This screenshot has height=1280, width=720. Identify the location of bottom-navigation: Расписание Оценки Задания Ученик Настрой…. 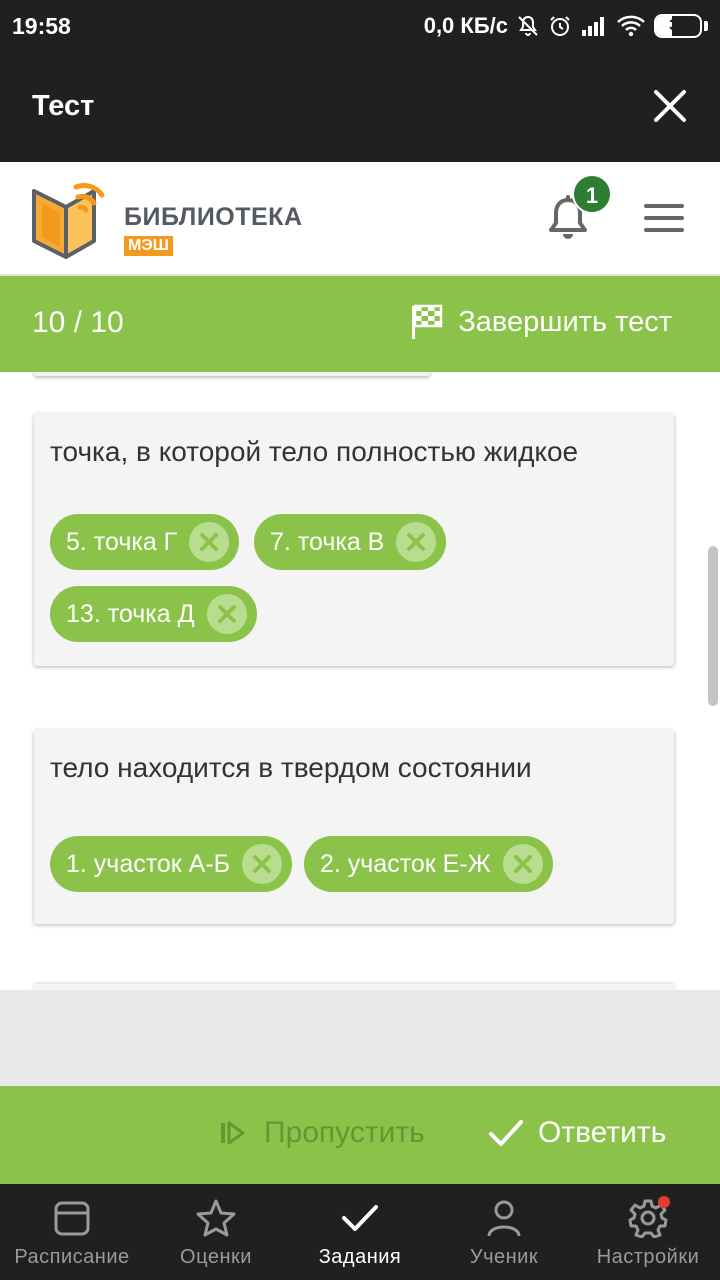
(360, 1232).